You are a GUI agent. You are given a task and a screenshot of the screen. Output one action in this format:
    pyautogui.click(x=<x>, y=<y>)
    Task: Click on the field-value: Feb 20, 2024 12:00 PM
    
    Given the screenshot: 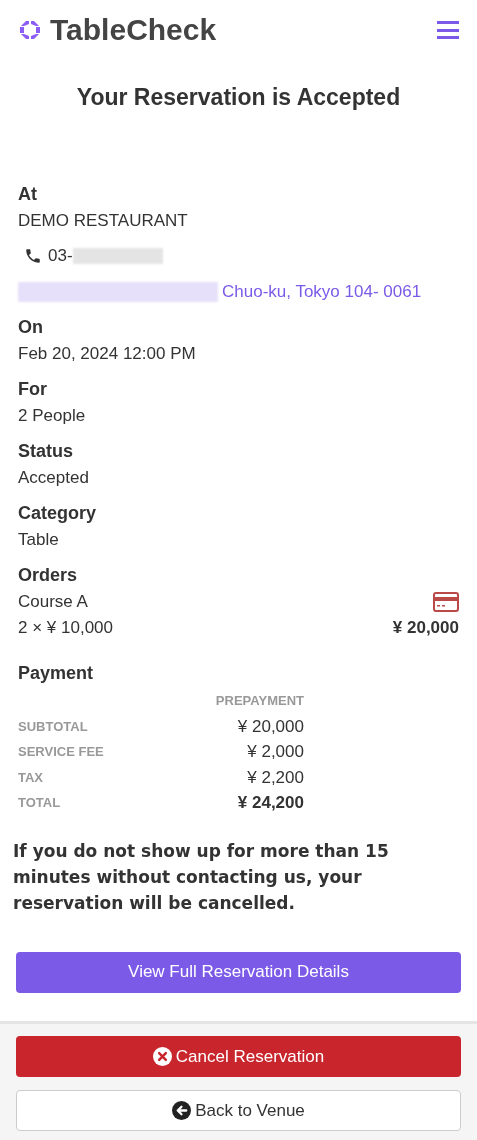 What is the action you would take?
    pyautogui.click(x=107, y=353)
    